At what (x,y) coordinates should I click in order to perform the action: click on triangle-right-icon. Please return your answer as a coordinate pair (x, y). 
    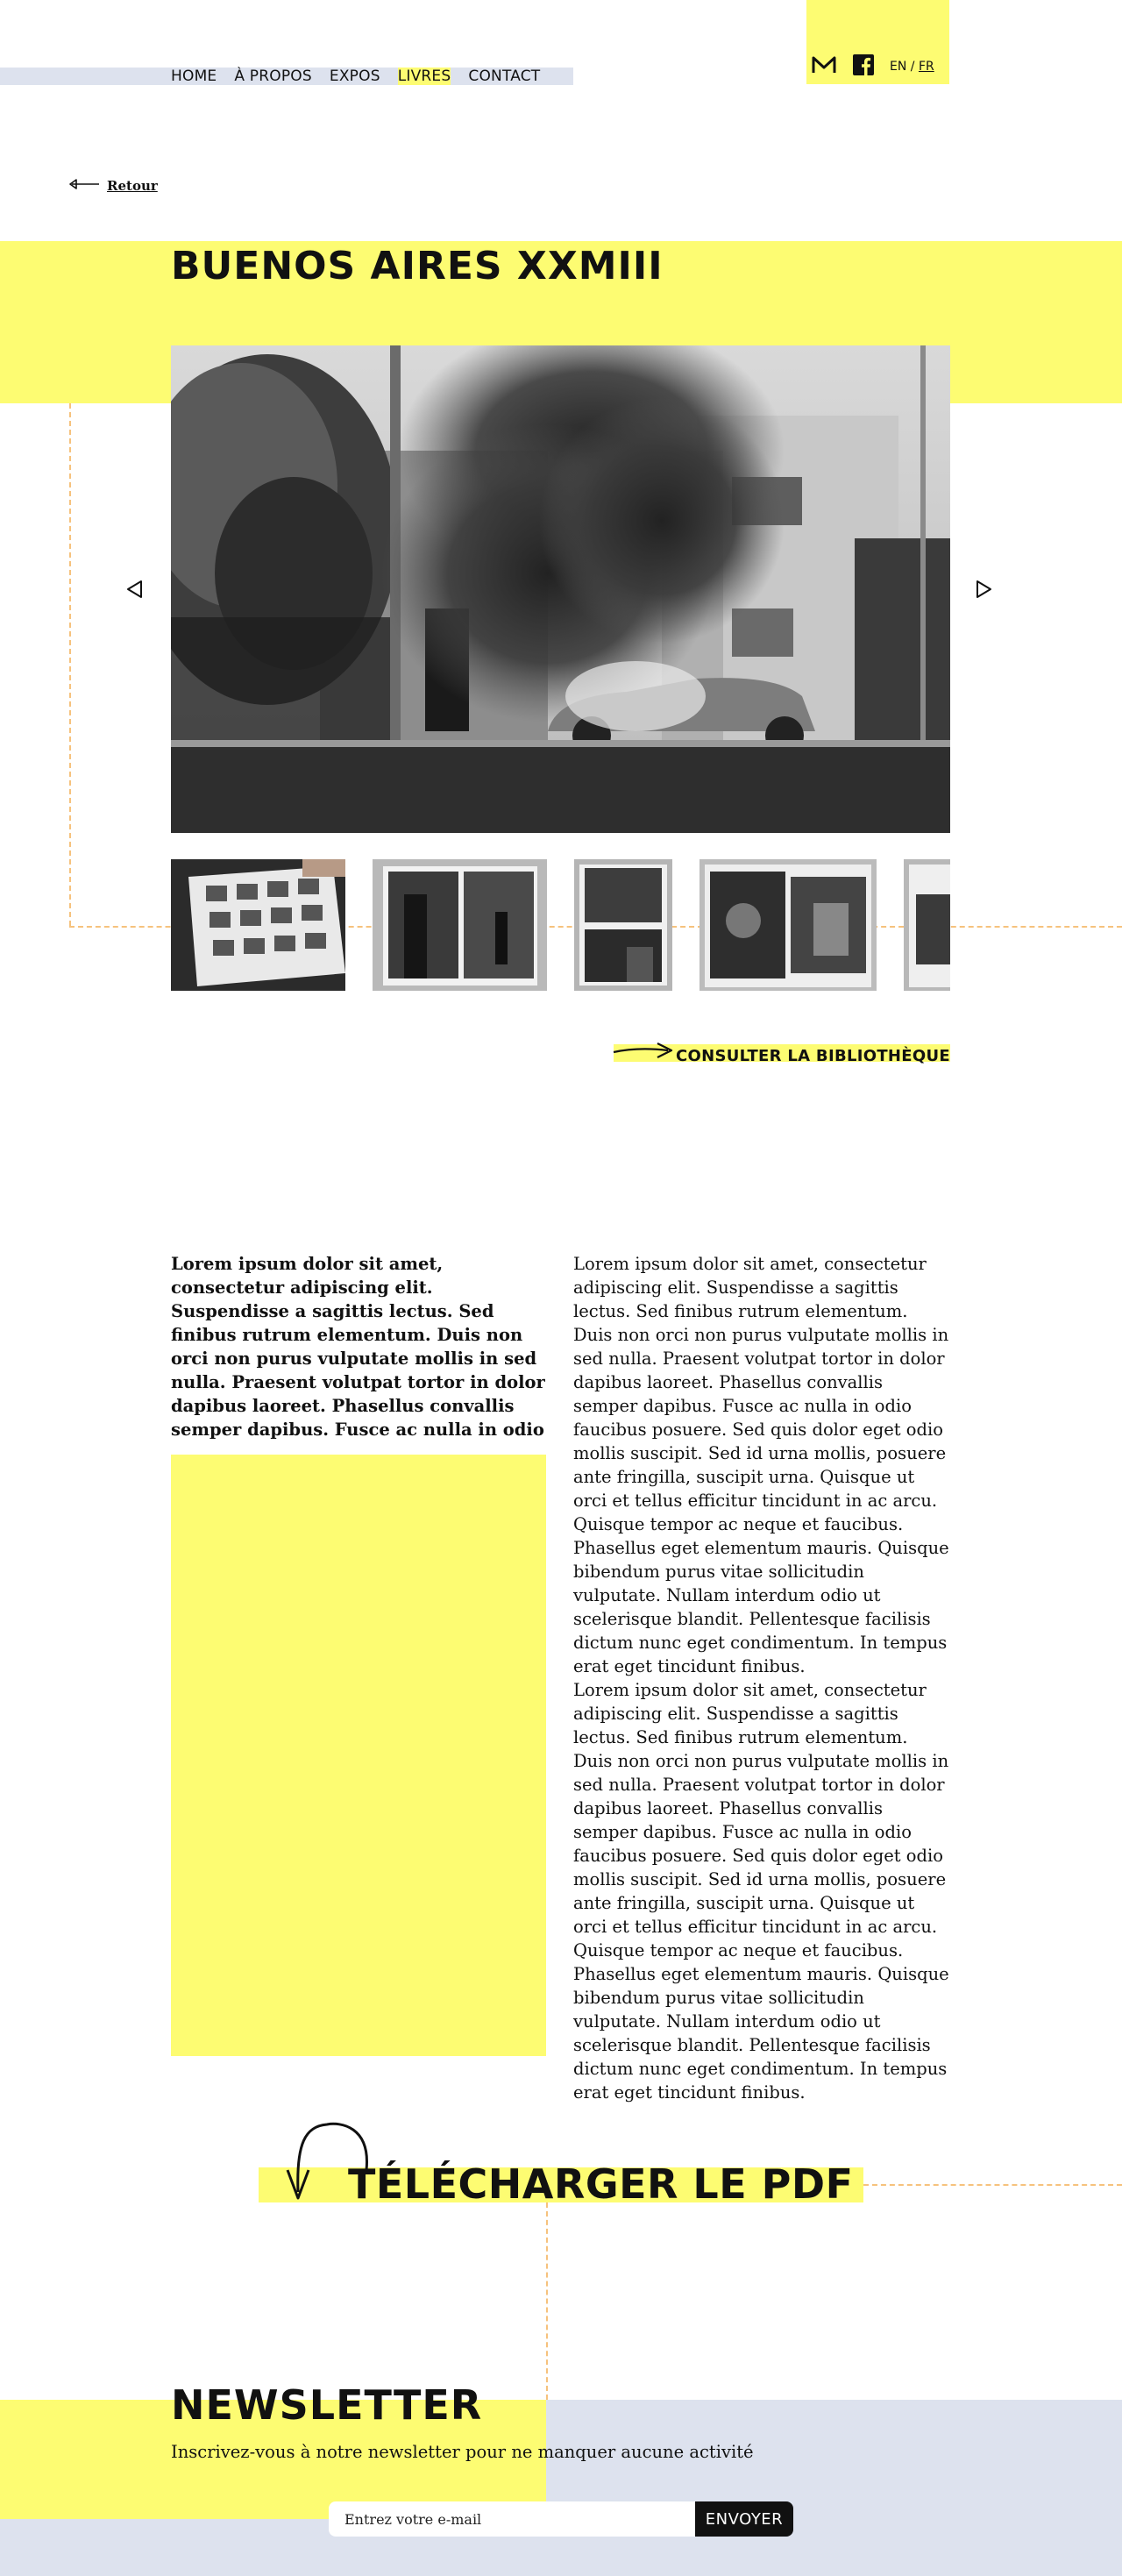
    Looking at the image, I should click on (983, 589).